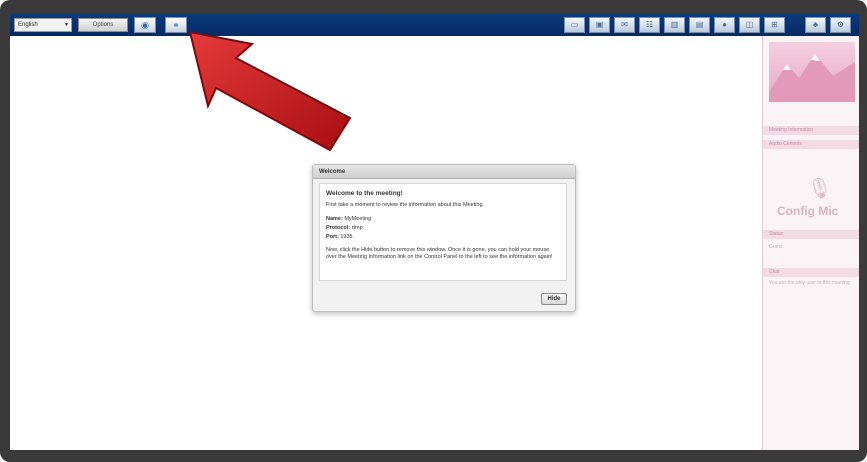 The width and height of the screenshot is (867, 462). What do you see at coordinates (815, 25) in the screenshot?
I see `users-icon: ♣` at bounding box center [815, 25].